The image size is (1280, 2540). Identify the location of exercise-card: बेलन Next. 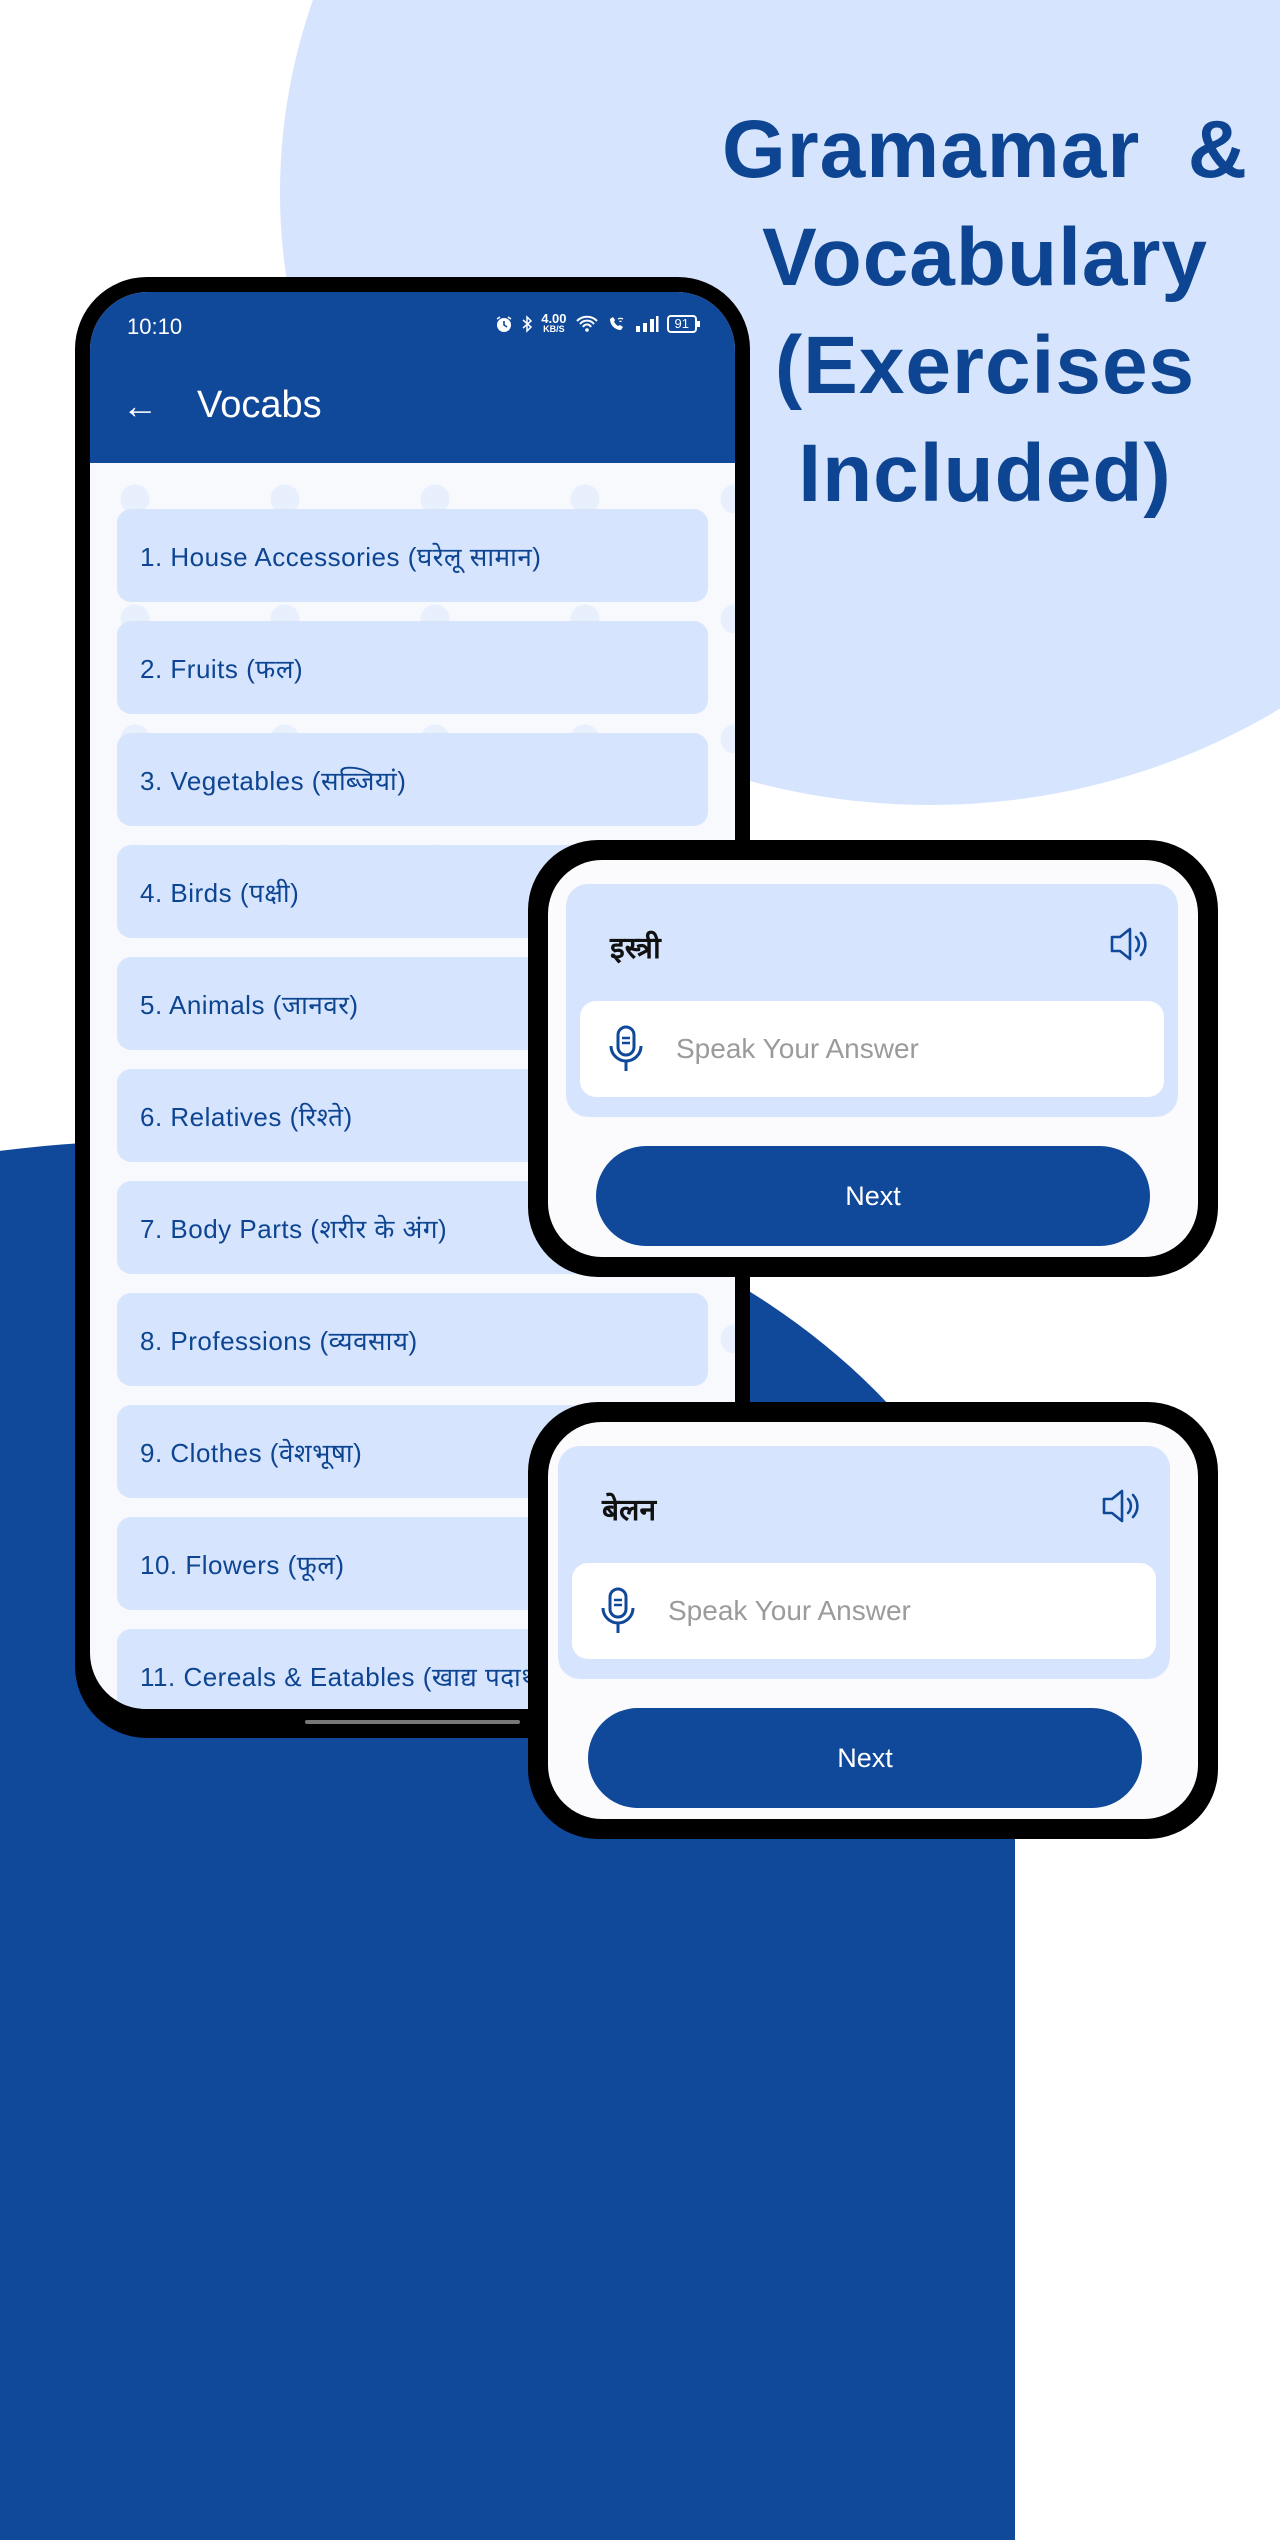
(873, 1620).